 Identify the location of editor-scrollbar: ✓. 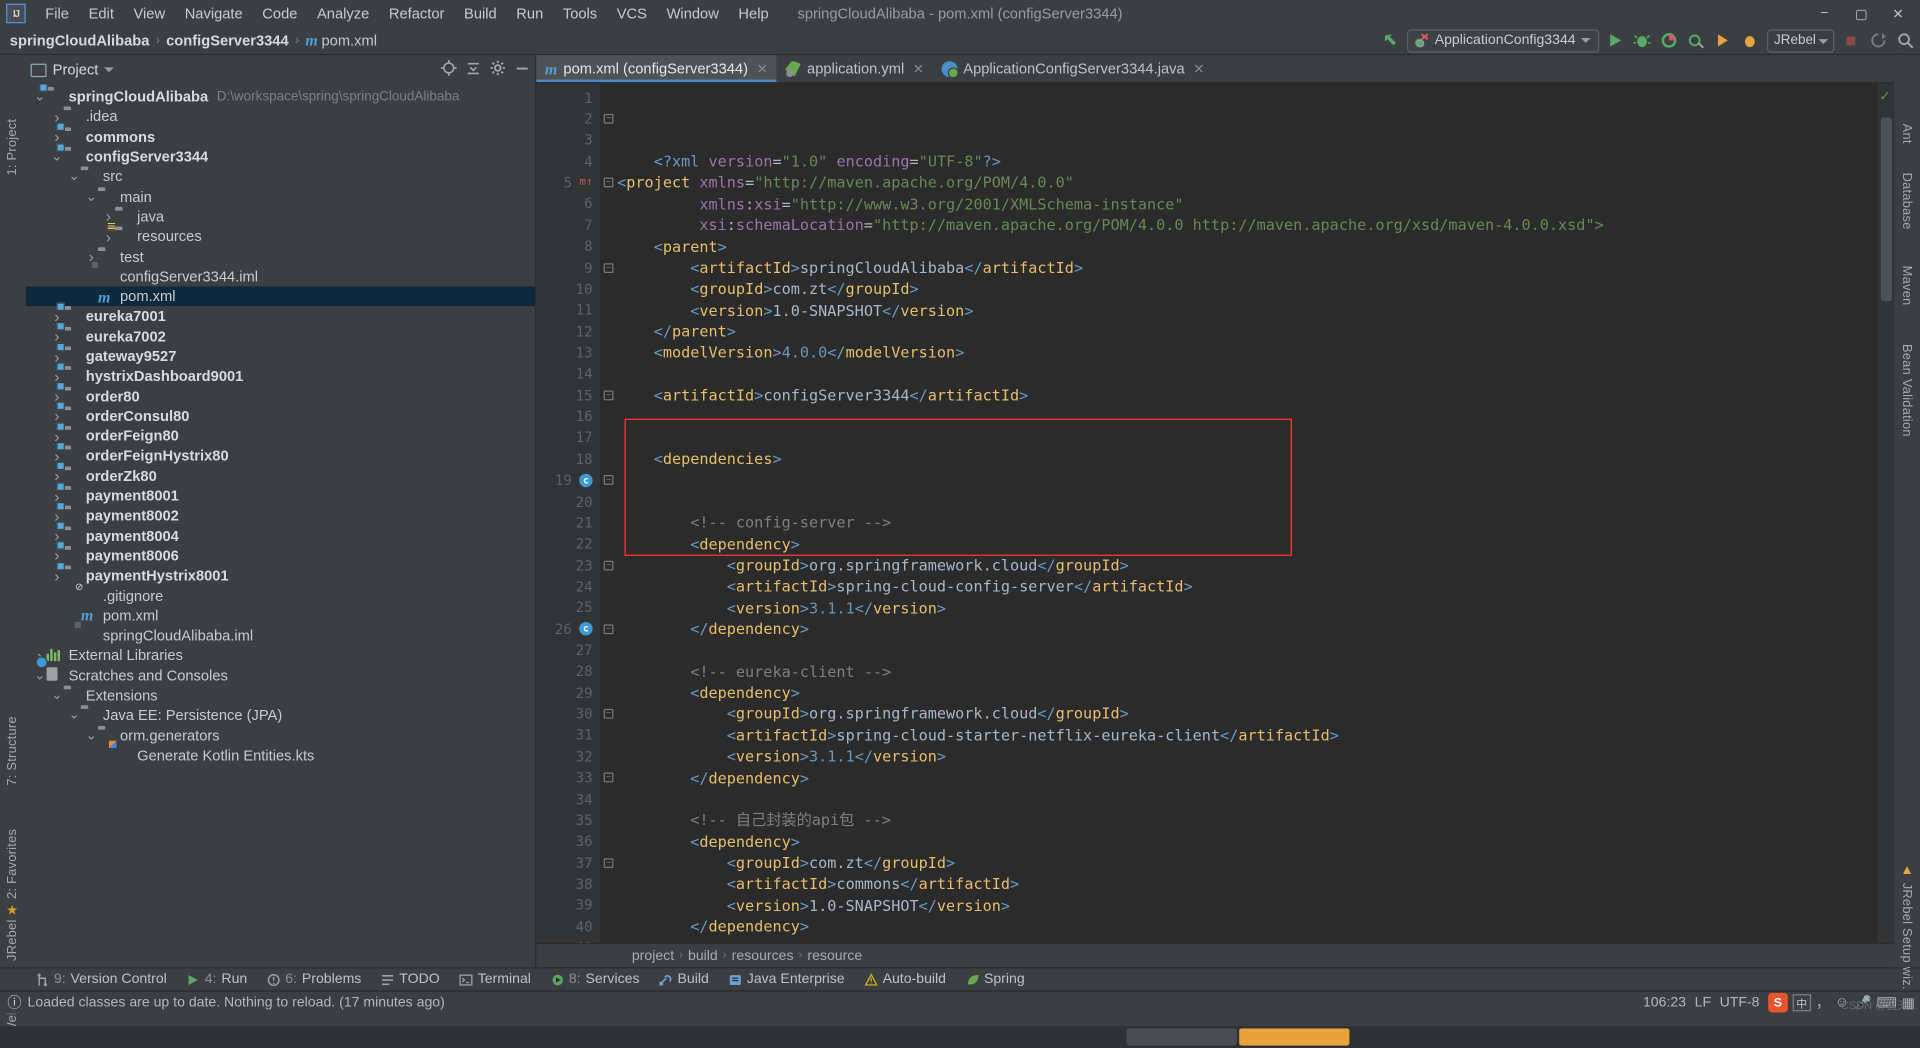
(1886, 513).